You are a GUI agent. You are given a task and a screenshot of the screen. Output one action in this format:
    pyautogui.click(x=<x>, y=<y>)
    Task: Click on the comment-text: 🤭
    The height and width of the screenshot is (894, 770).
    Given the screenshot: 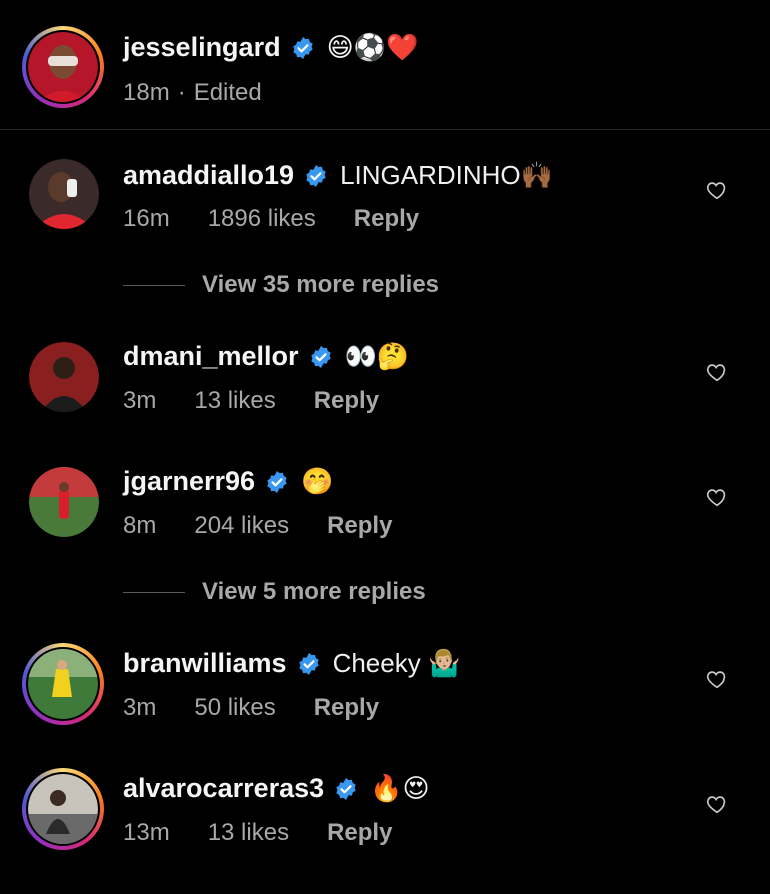 What is the action you would take?
    pyautogui.click(x=317, y=481)
    